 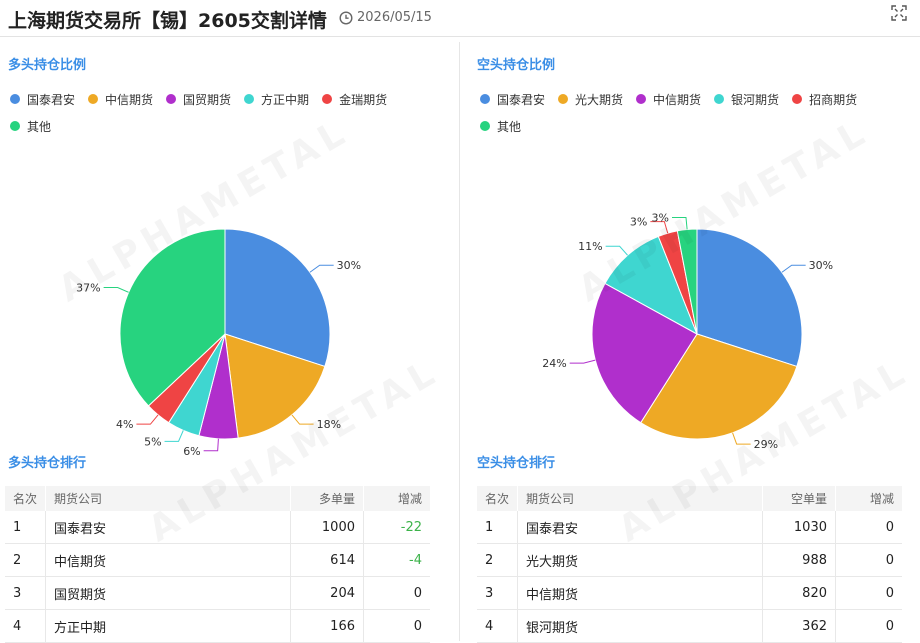 I want to click on cell-change: -4, so click(x=396, y=560).